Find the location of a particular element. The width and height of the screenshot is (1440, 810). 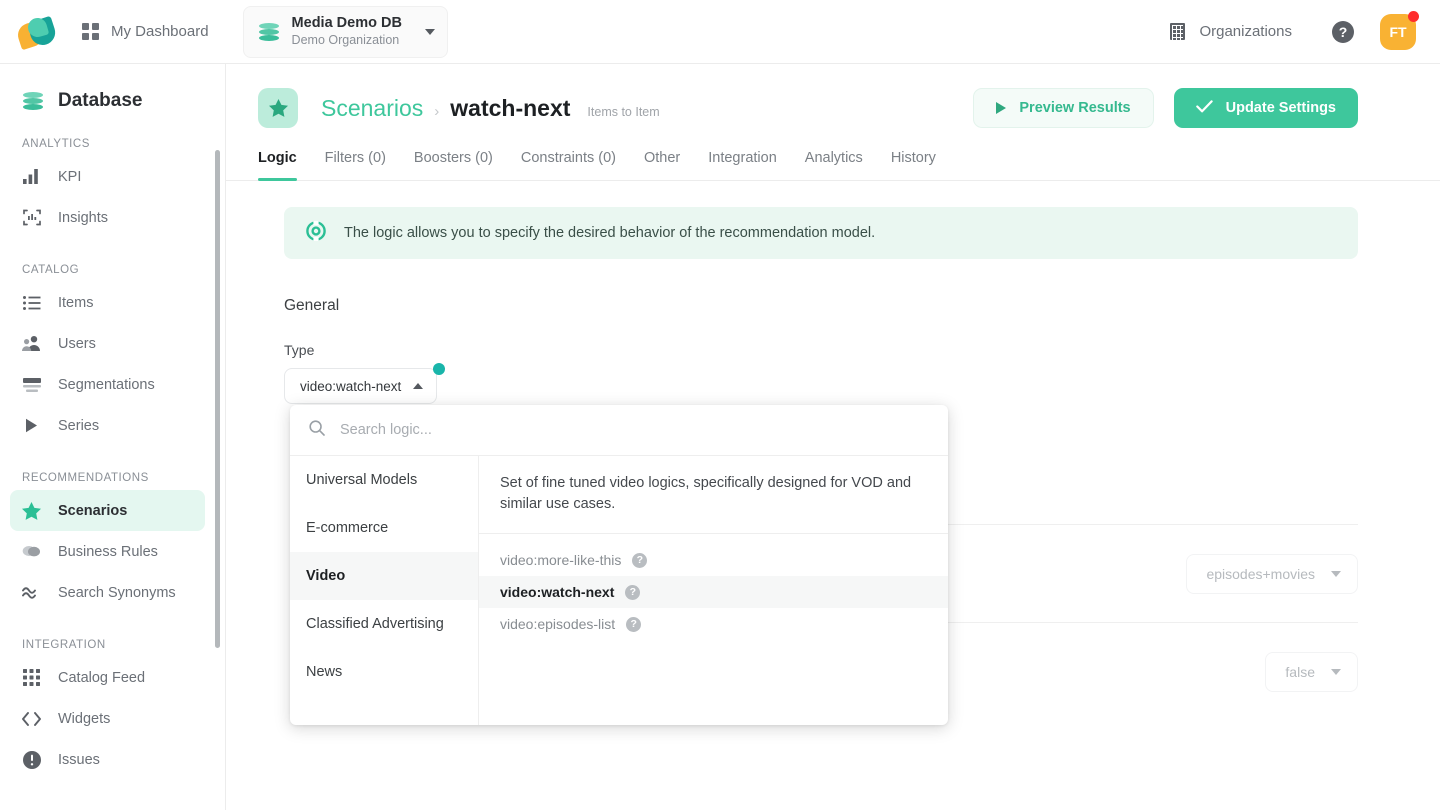

page-subtitle: Items to Item is located at coordinates (623, 111).